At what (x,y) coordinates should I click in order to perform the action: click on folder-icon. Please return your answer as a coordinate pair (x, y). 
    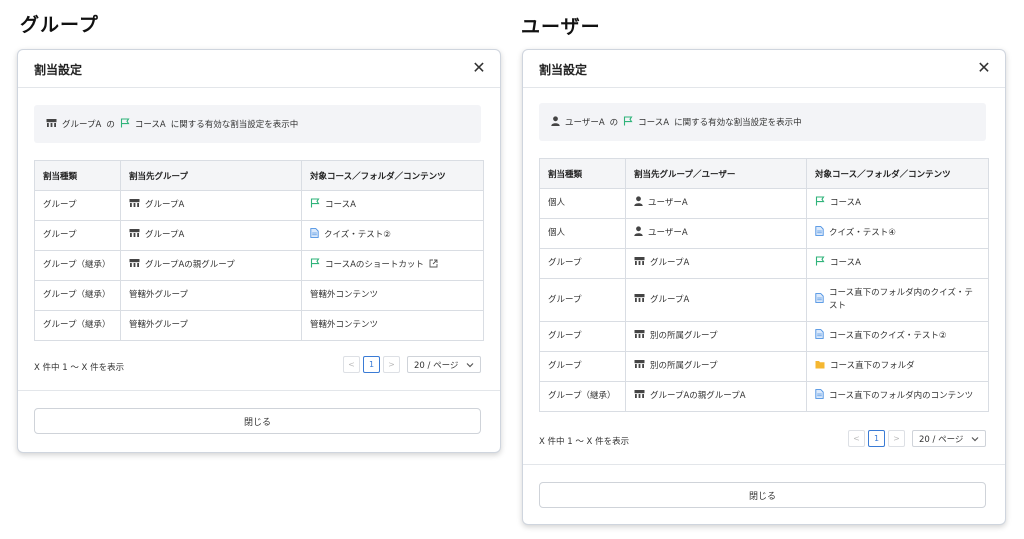
    Looking at the image, I should click on (820, 367).